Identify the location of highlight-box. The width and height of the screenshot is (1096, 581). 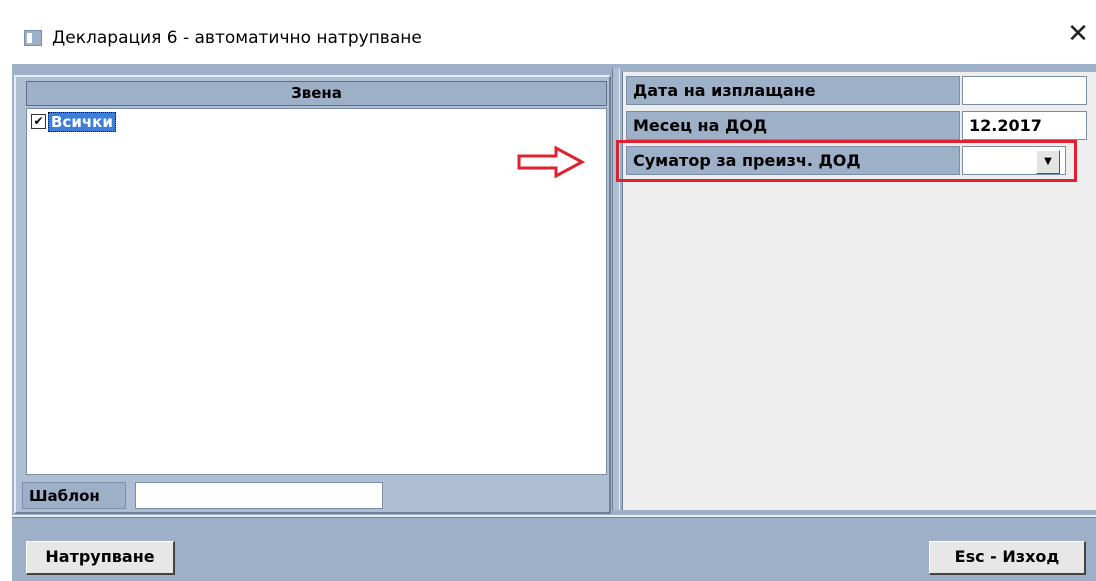
(846, 161).